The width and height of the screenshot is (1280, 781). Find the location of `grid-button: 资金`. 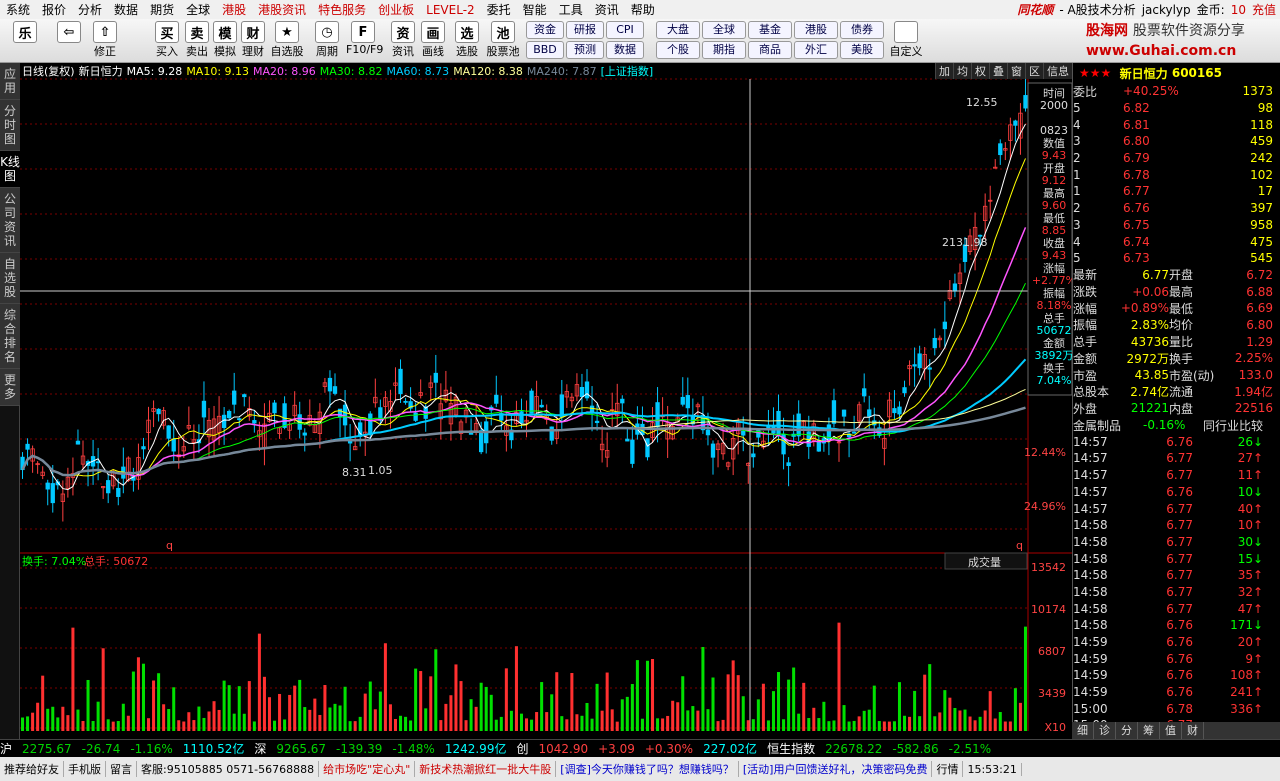

grid-button: 资金 is located at coordinates (545, 30).